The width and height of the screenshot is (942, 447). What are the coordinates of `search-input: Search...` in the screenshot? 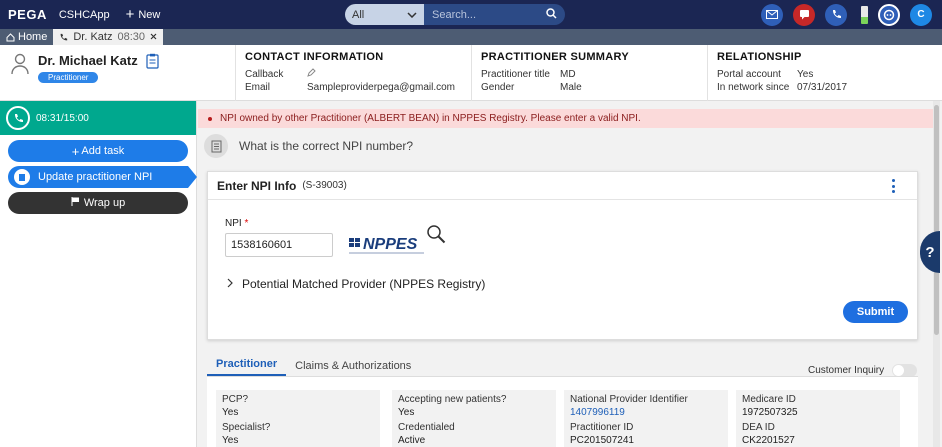 It's located at (494, 14).